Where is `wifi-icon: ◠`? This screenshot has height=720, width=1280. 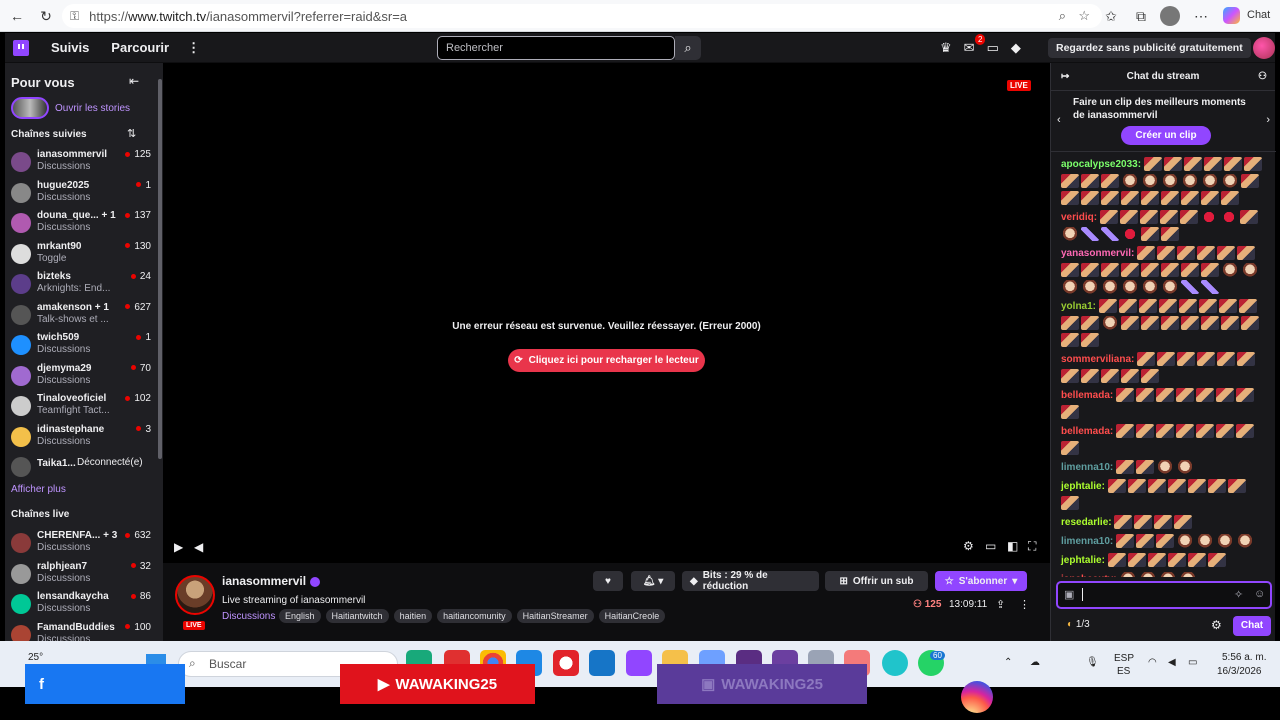 wifi-icon: ◠ is located at coordinates (1152, 662).